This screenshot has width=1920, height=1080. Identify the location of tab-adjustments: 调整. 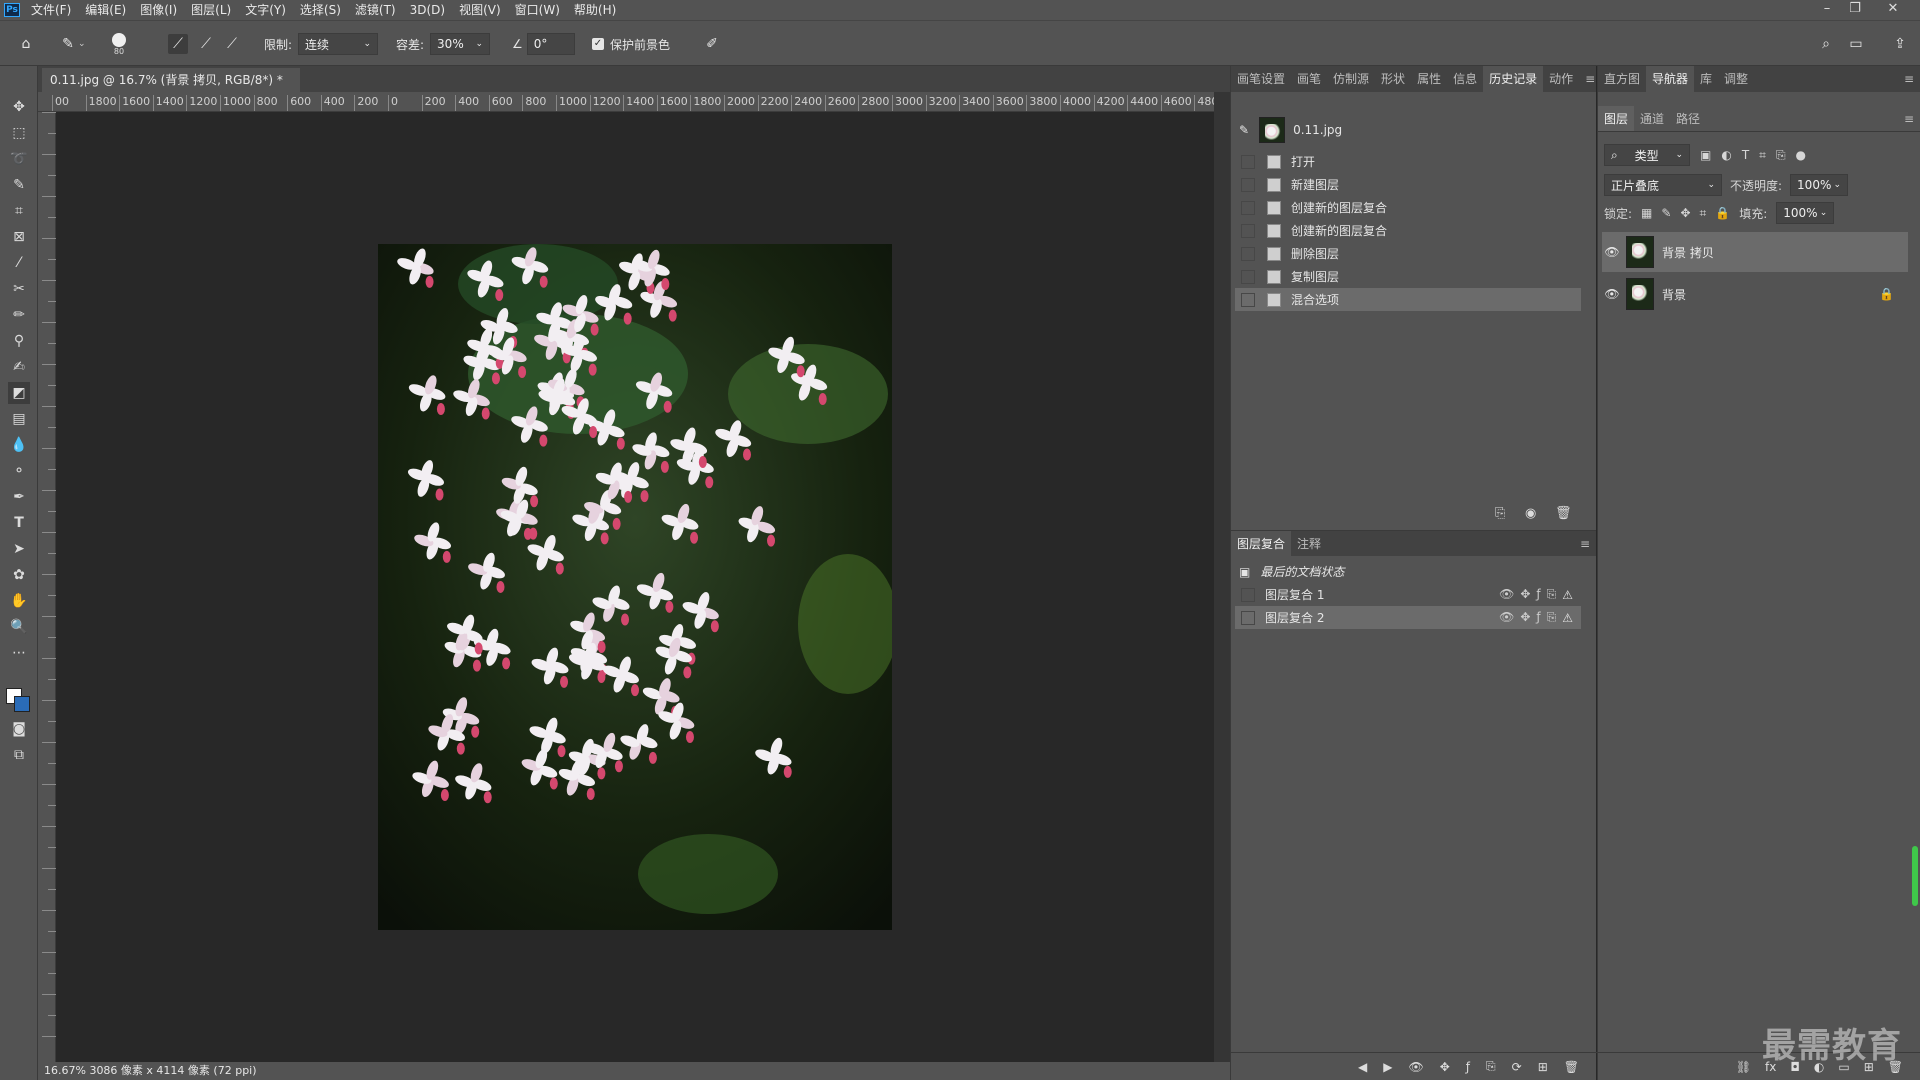
(1736, 79).